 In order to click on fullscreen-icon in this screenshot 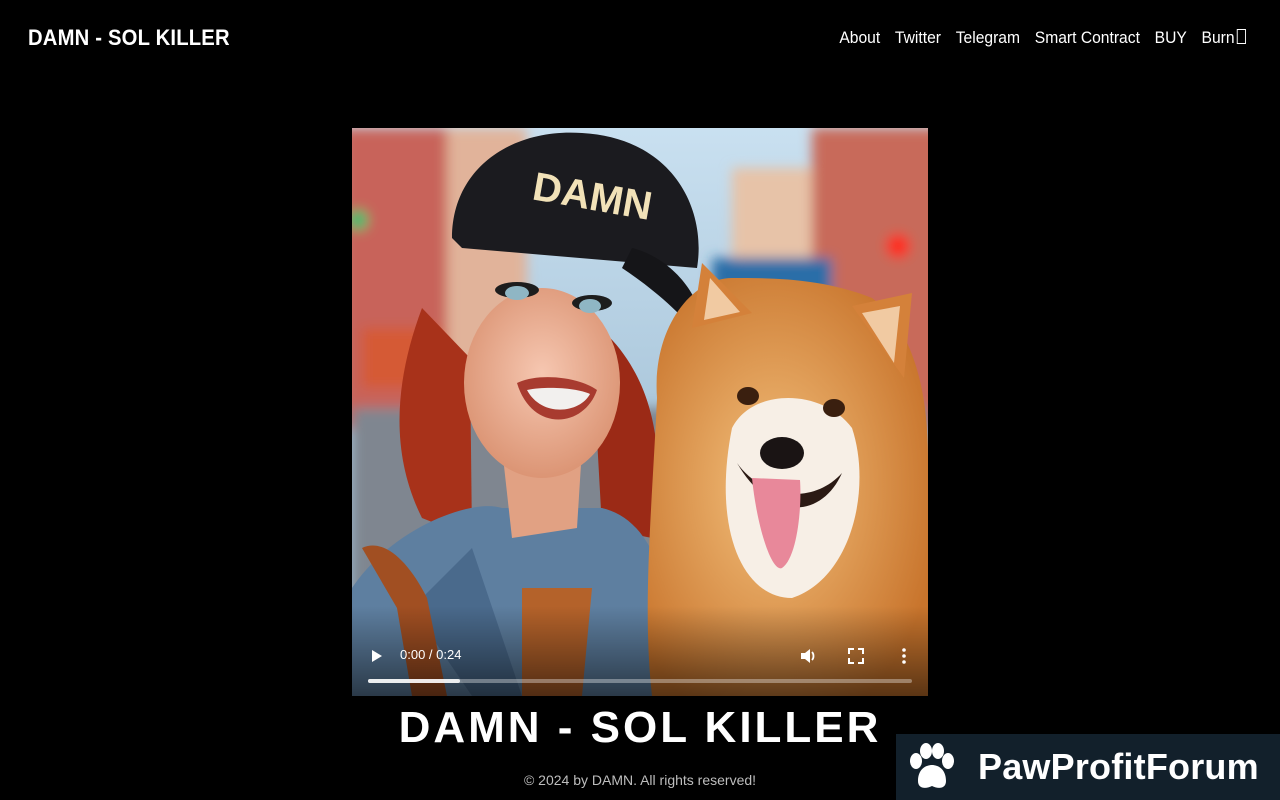, I will do `click(856, 656)`.